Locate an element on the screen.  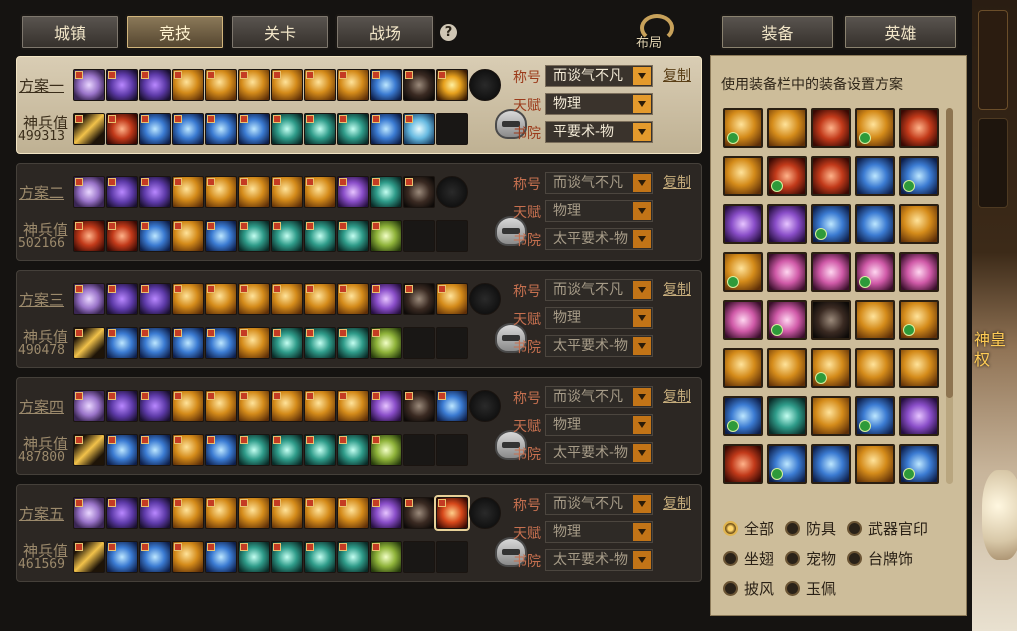
equipment-scrollbar is located at coordinates (949, 296).